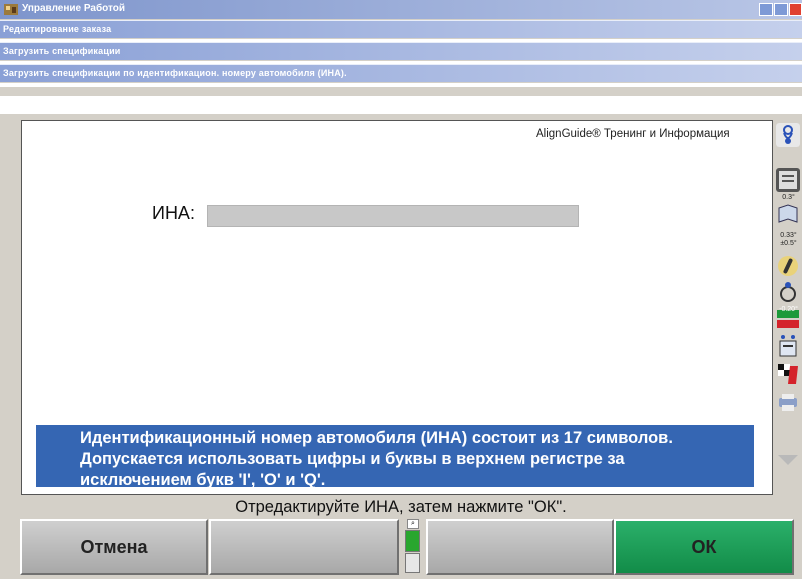  What do you see at coordinates (401, 507) in the screenshot?
I see `status-text: Отредактируйте ИНА, затем нажмите "ОК".` at bounding box center [401, 507].